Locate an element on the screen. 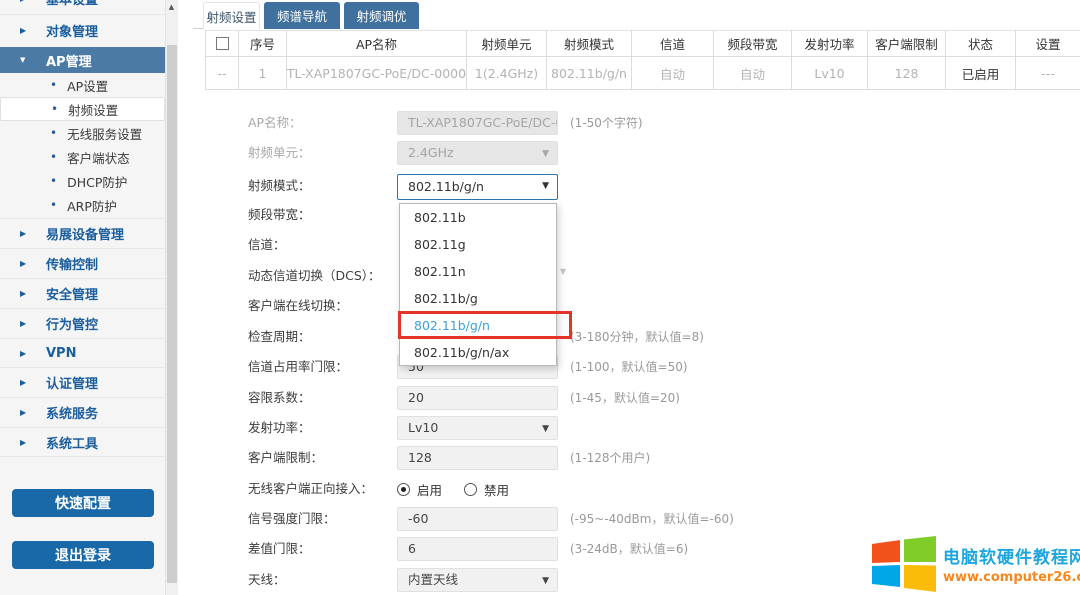 This screenshot has width=1080, height=595. disable-radio-label: 禁用 is located at coordinates (497, 490).